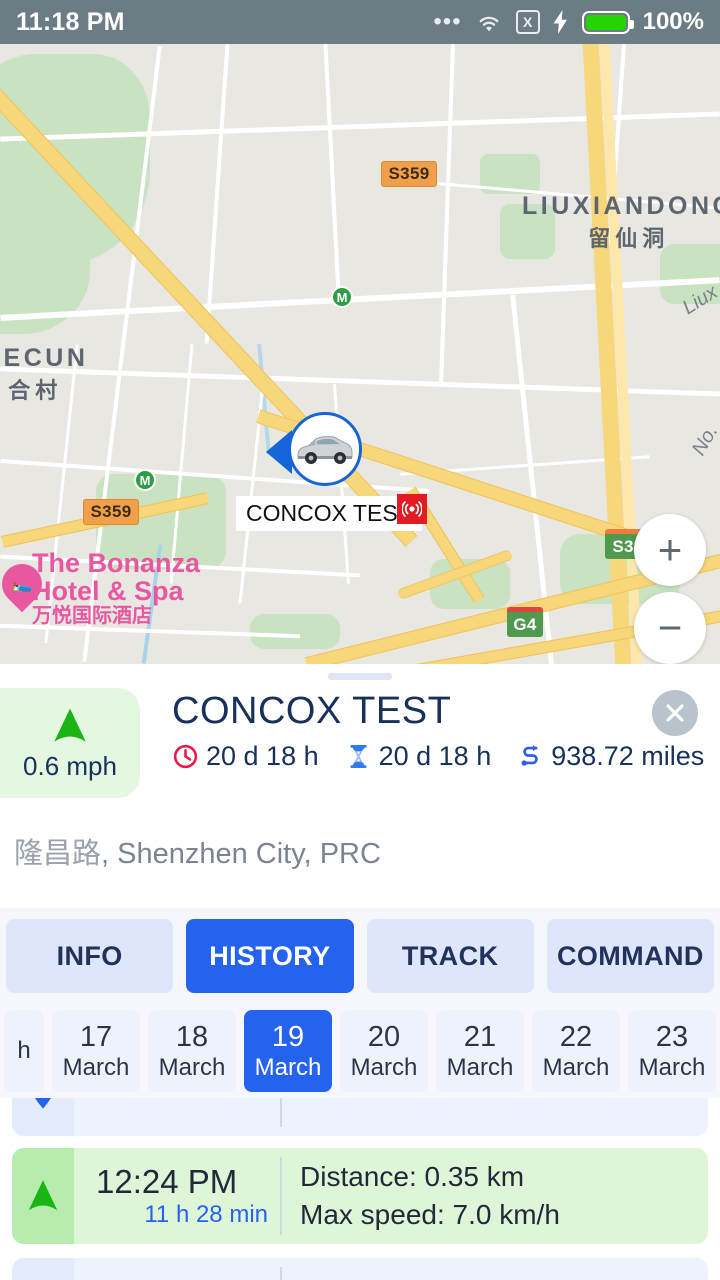 This screenshot has width=720, height=1280. Describe the element at coordinates (312, 711) in the screenshot. I see `page-title: CONCOX TEST` at that location.